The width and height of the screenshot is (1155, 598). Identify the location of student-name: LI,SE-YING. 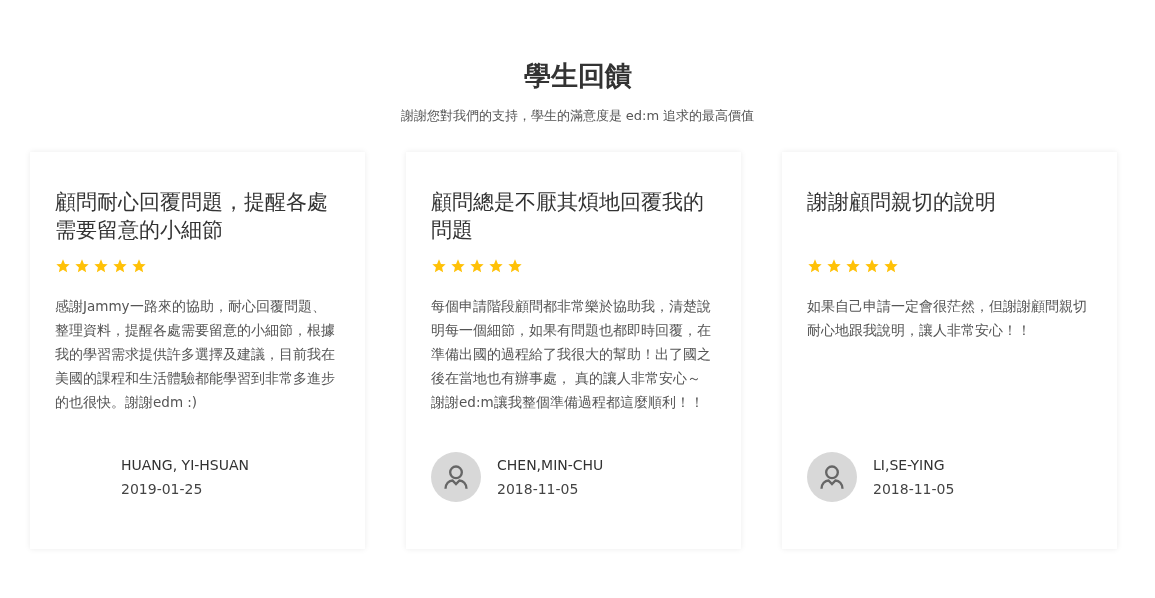
(909, 465).